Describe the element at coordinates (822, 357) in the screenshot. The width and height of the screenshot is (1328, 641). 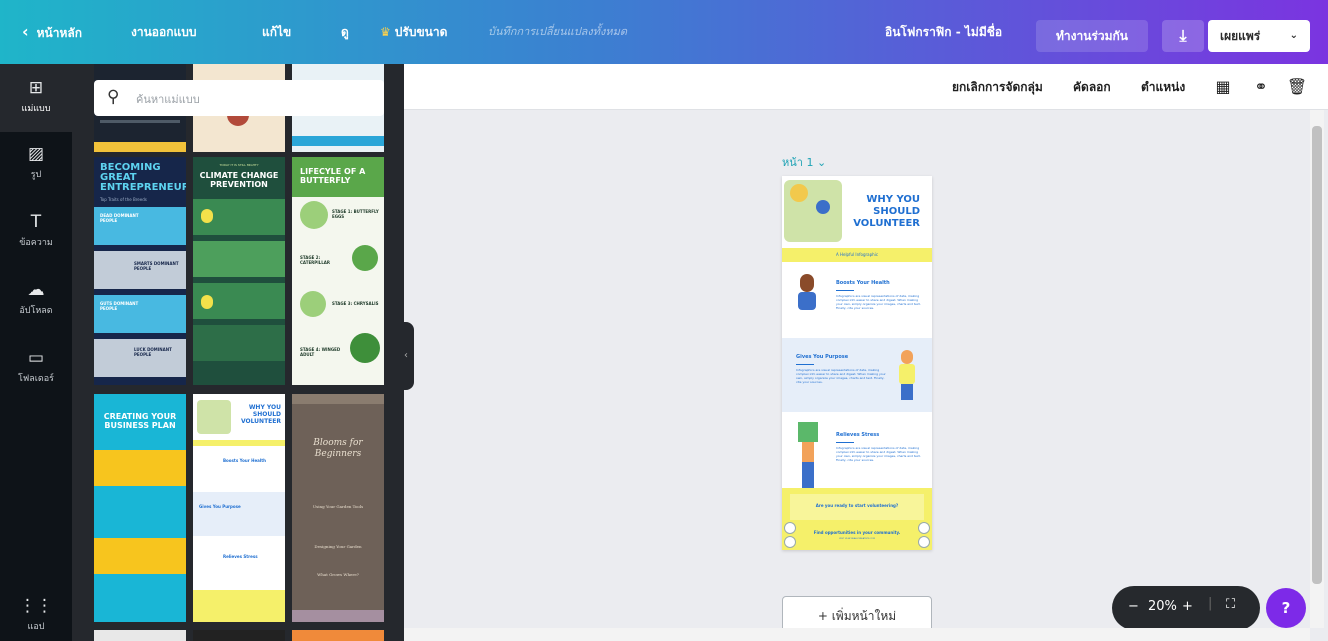
I see `section-heading: Gives You Purpose` at that location.